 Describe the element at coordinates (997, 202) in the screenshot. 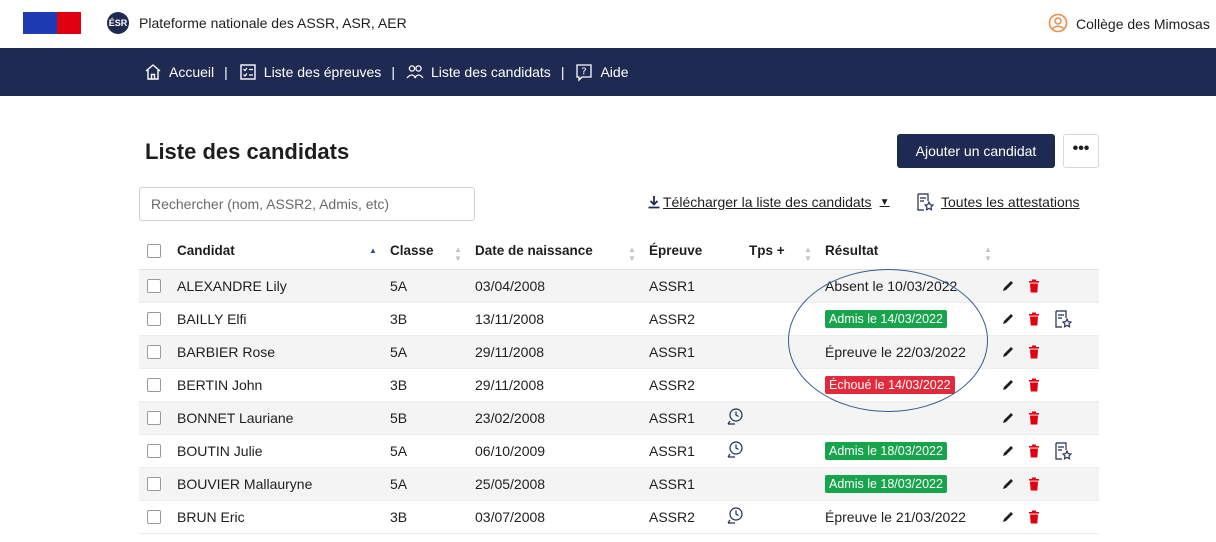

I see `all-attestations-link: Toutes les attestations` at that location.